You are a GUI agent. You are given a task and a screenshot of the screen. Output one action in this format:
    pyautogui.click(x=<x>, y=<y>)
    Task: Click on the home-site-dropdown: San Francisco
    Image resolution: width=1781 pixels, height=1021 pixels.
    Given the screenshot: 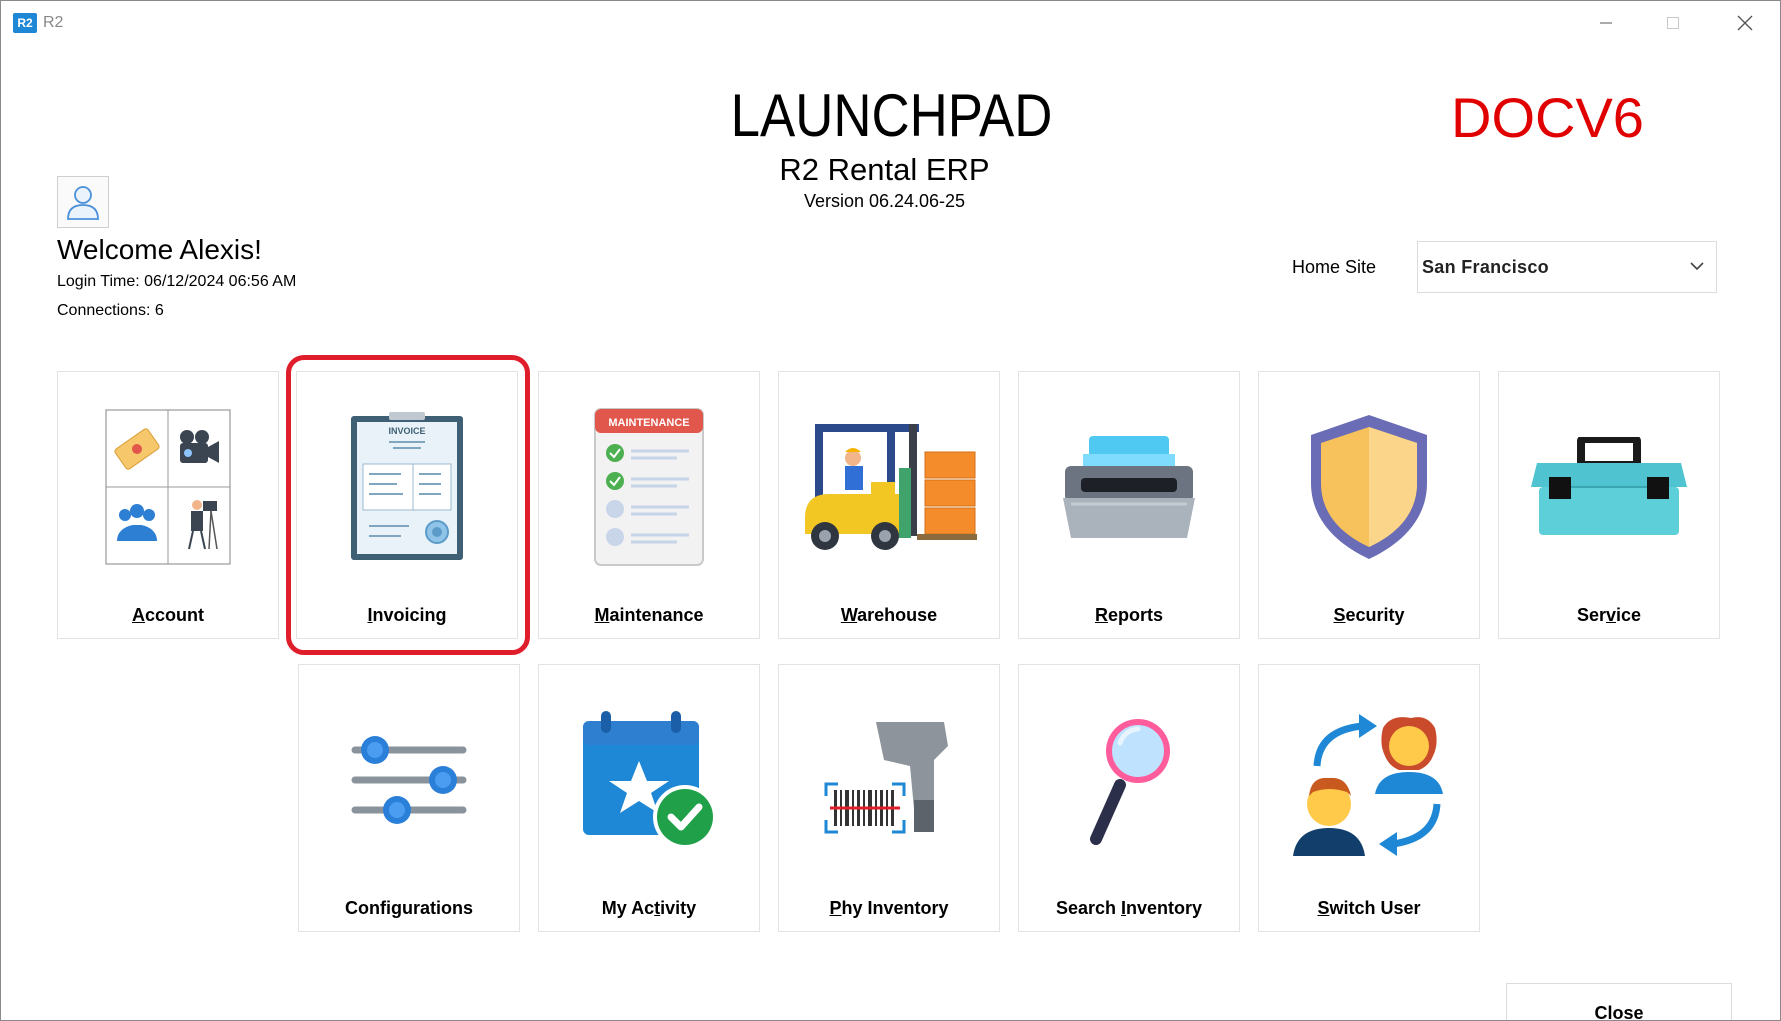 What is the action you would take?
    pyautogui.click(x=1567, y=267)
    